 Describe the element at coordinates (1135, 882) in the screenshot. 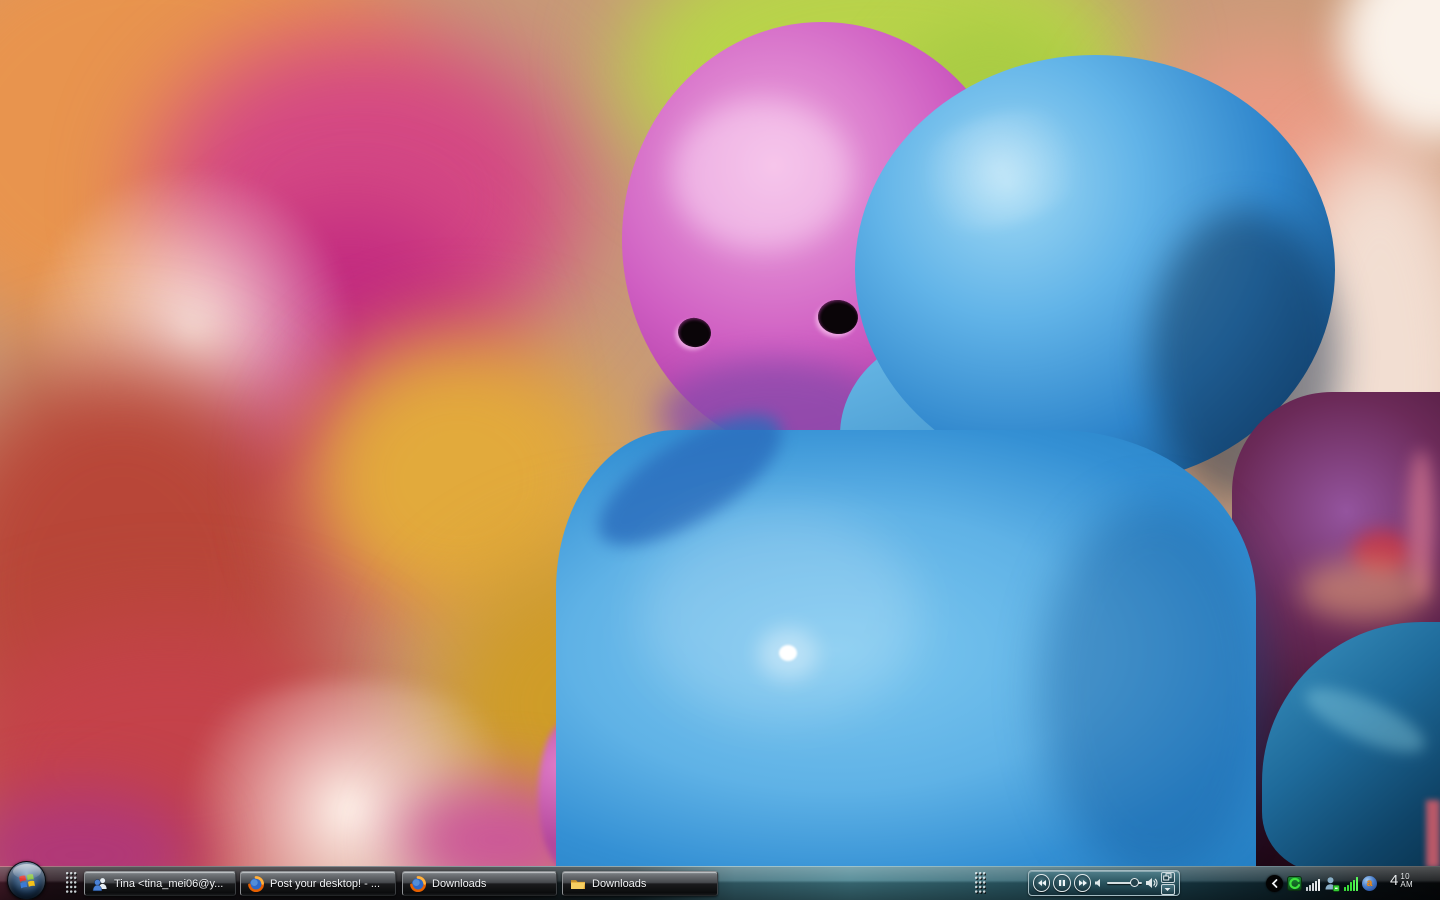

I see `volume-slider-thumb` at that location.